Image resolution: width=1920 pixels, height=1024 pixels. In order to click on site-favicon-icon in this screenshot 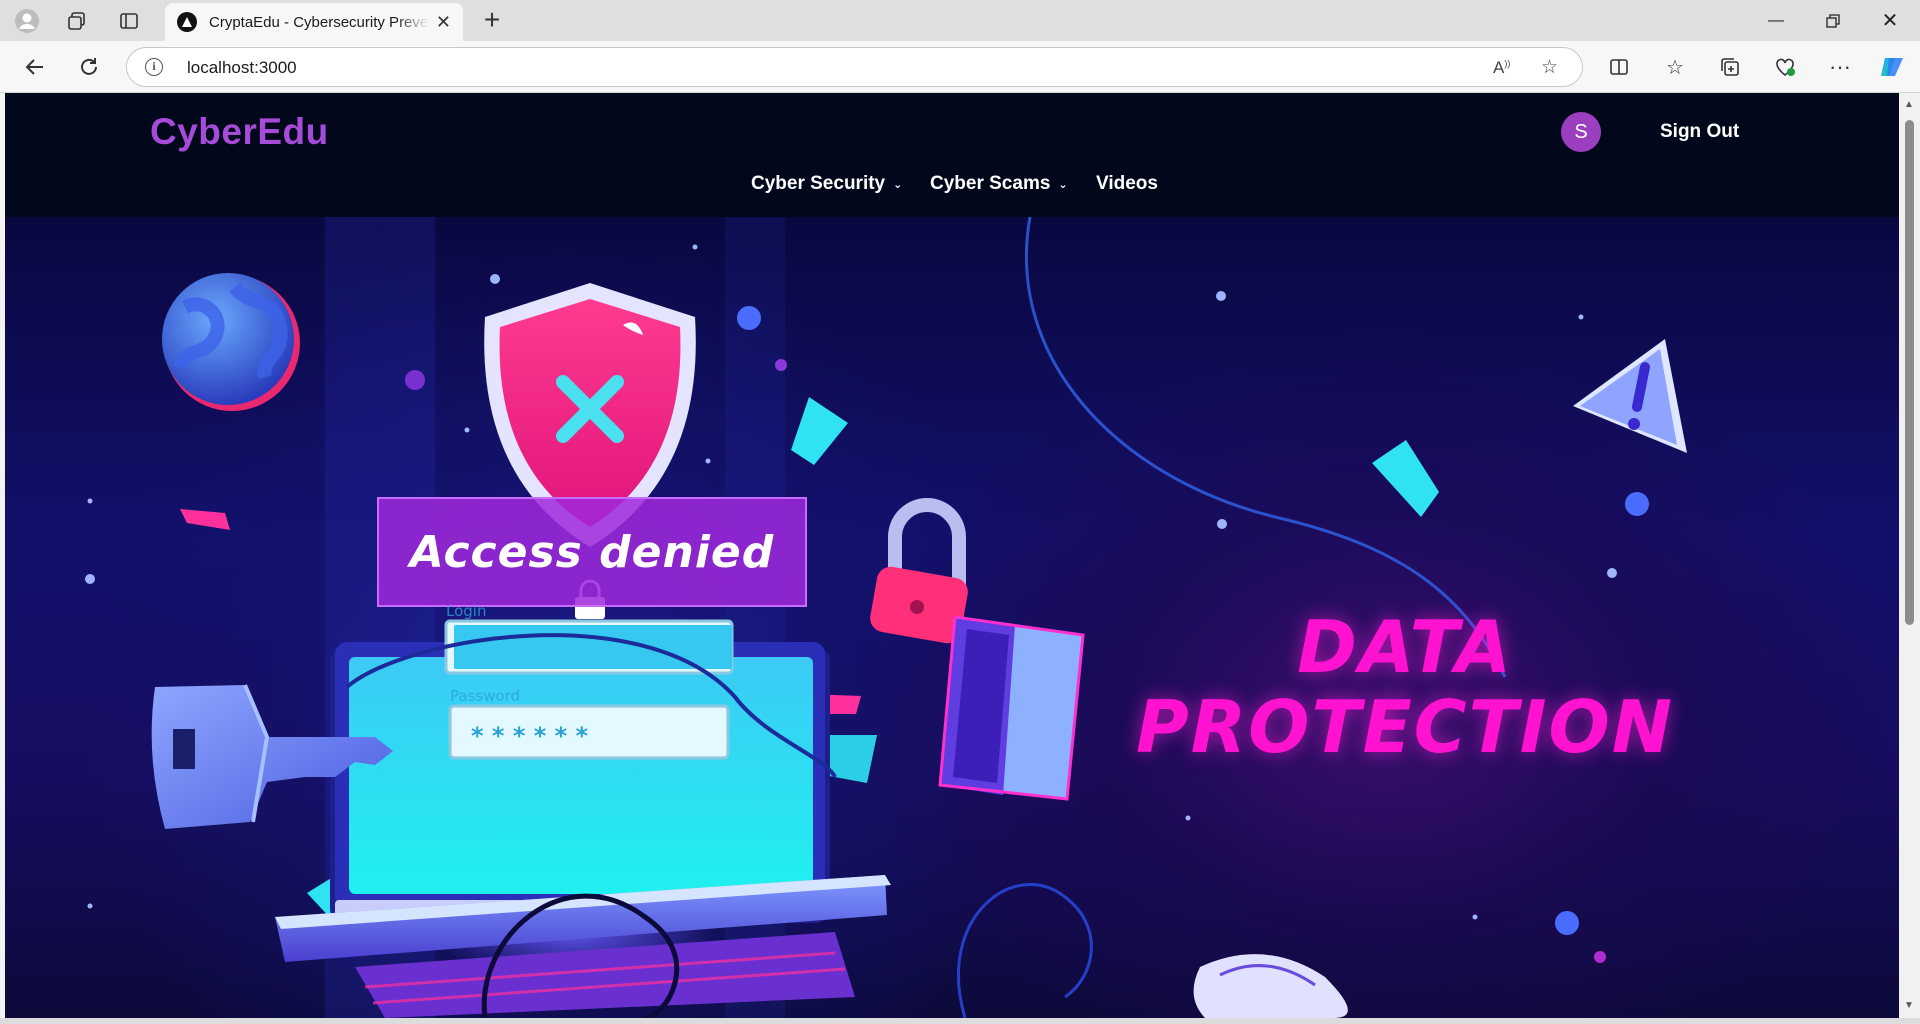, I will do `click(187, 22)`.